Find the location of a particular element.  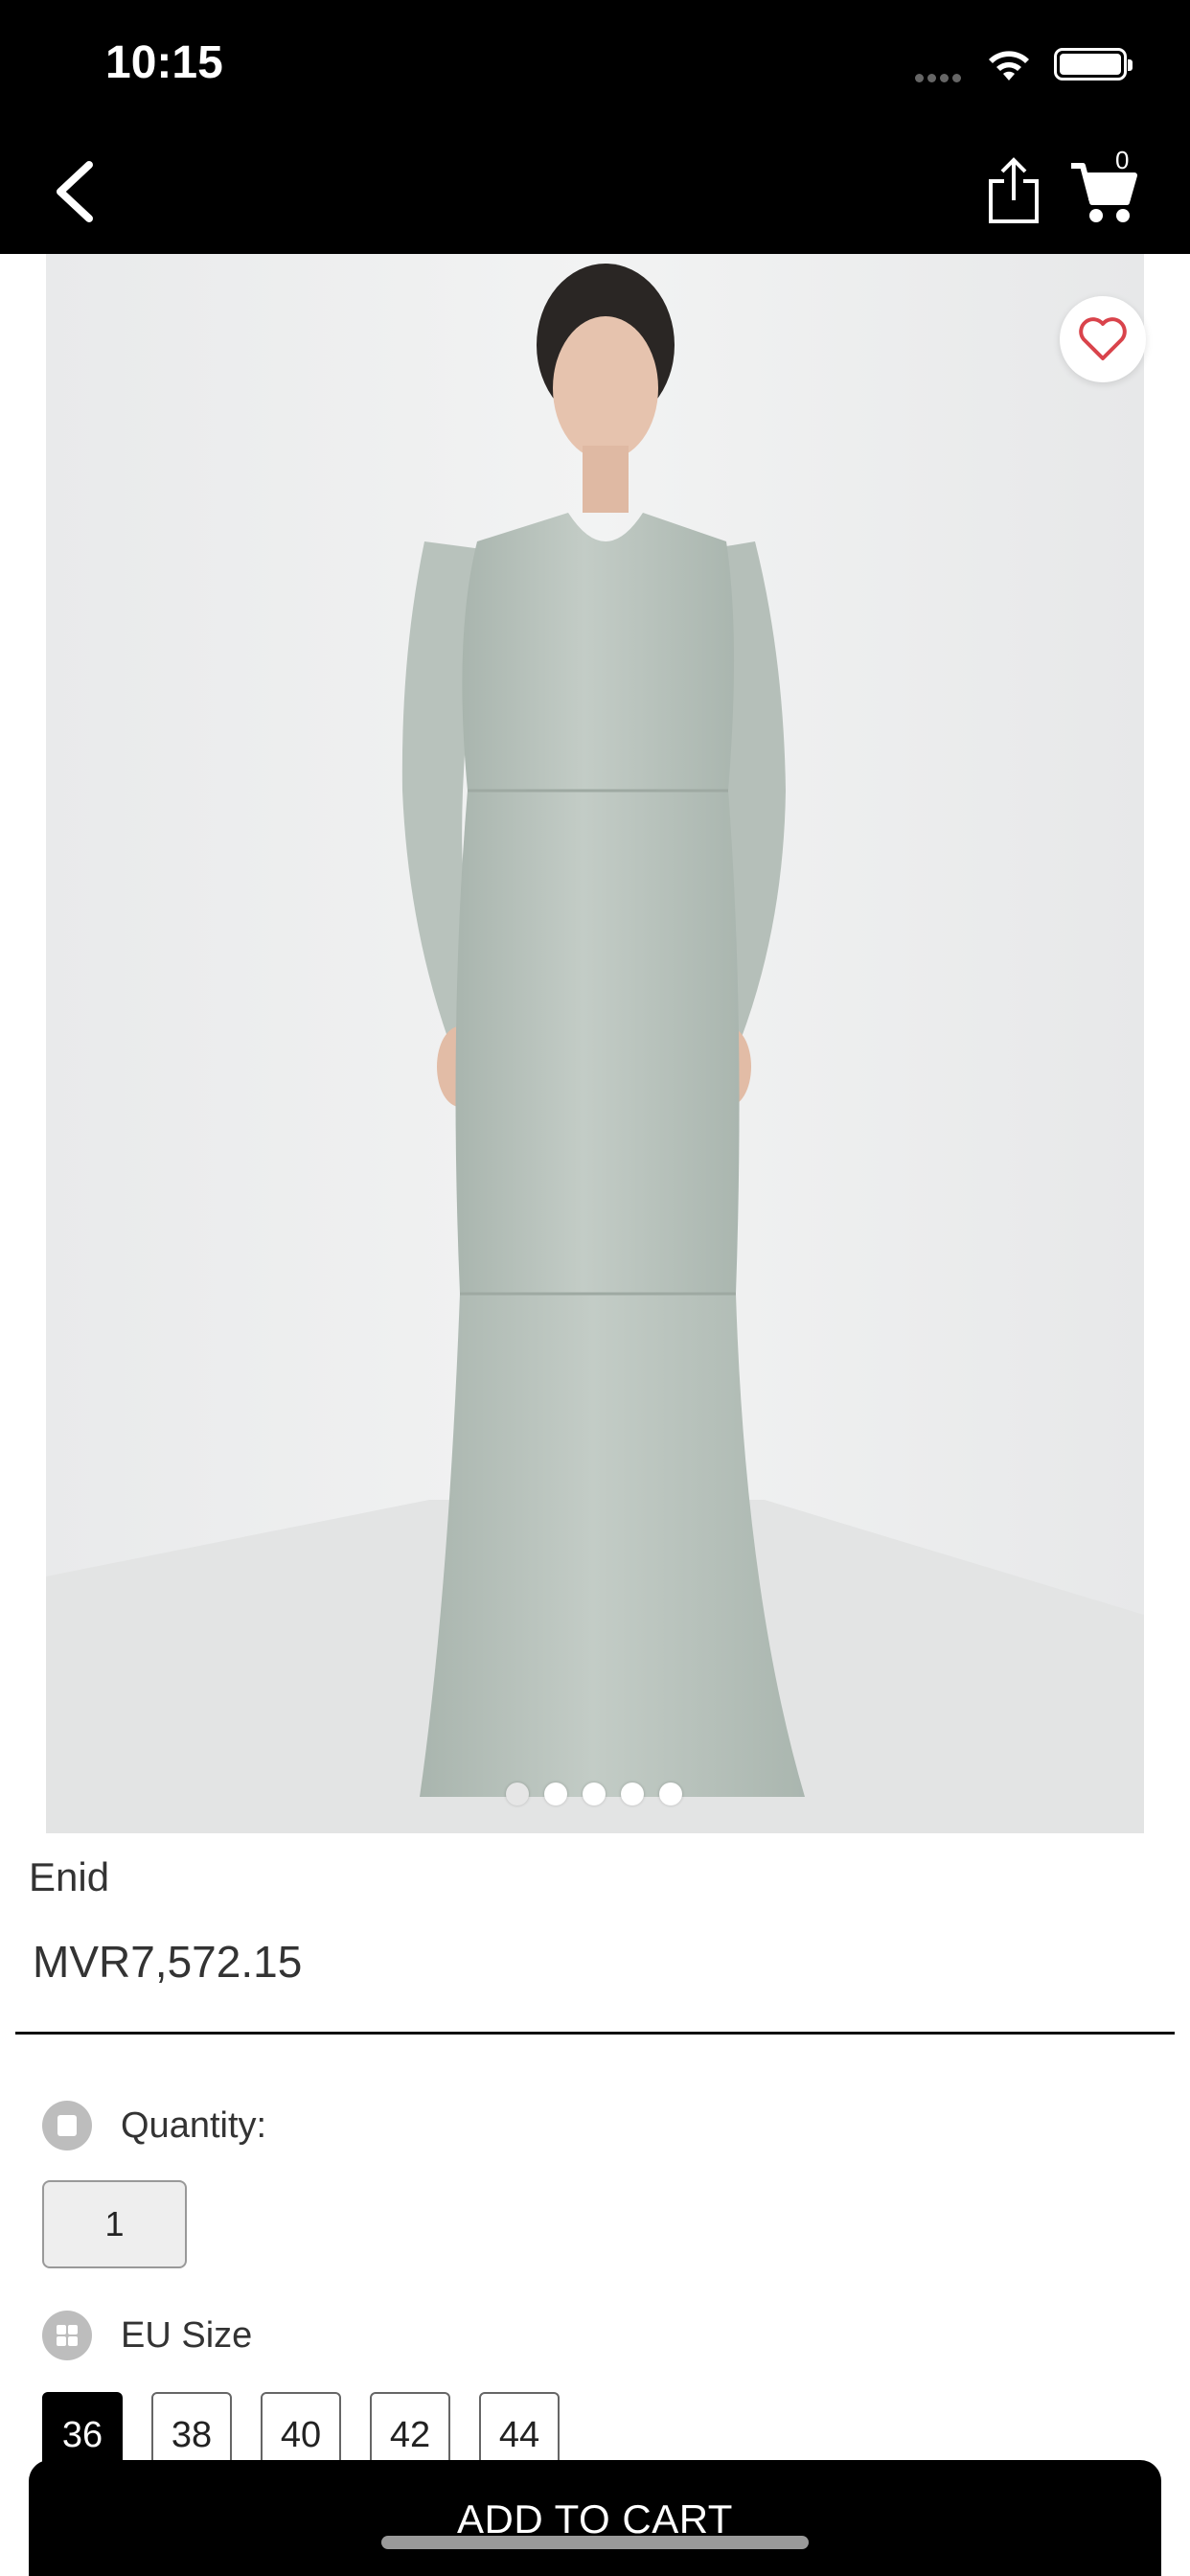

cart-count-badge: 0 is located at coordinates (1123, 160).